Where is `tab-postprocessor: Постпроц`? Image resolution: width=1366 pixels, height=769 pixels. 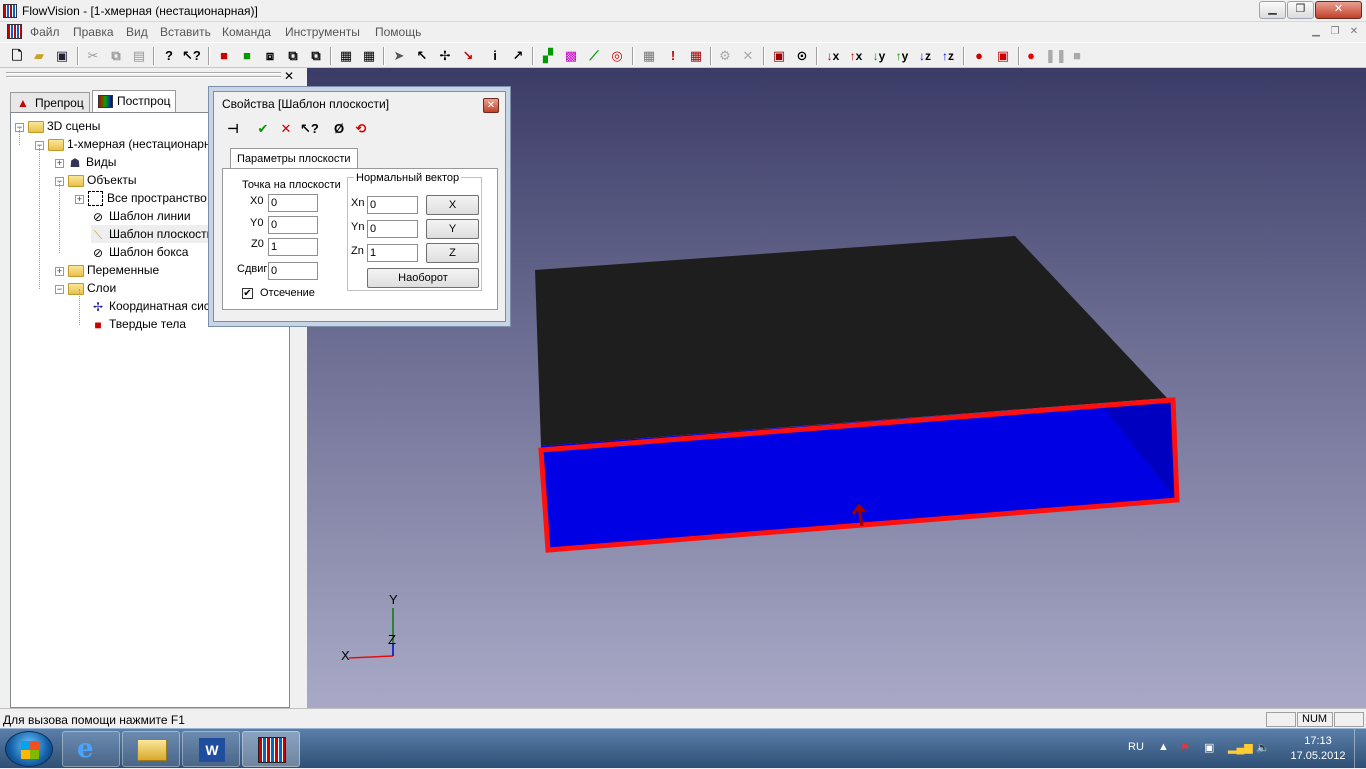 tab-postprocessor: Постпроц is located at coordinates (134, 102).